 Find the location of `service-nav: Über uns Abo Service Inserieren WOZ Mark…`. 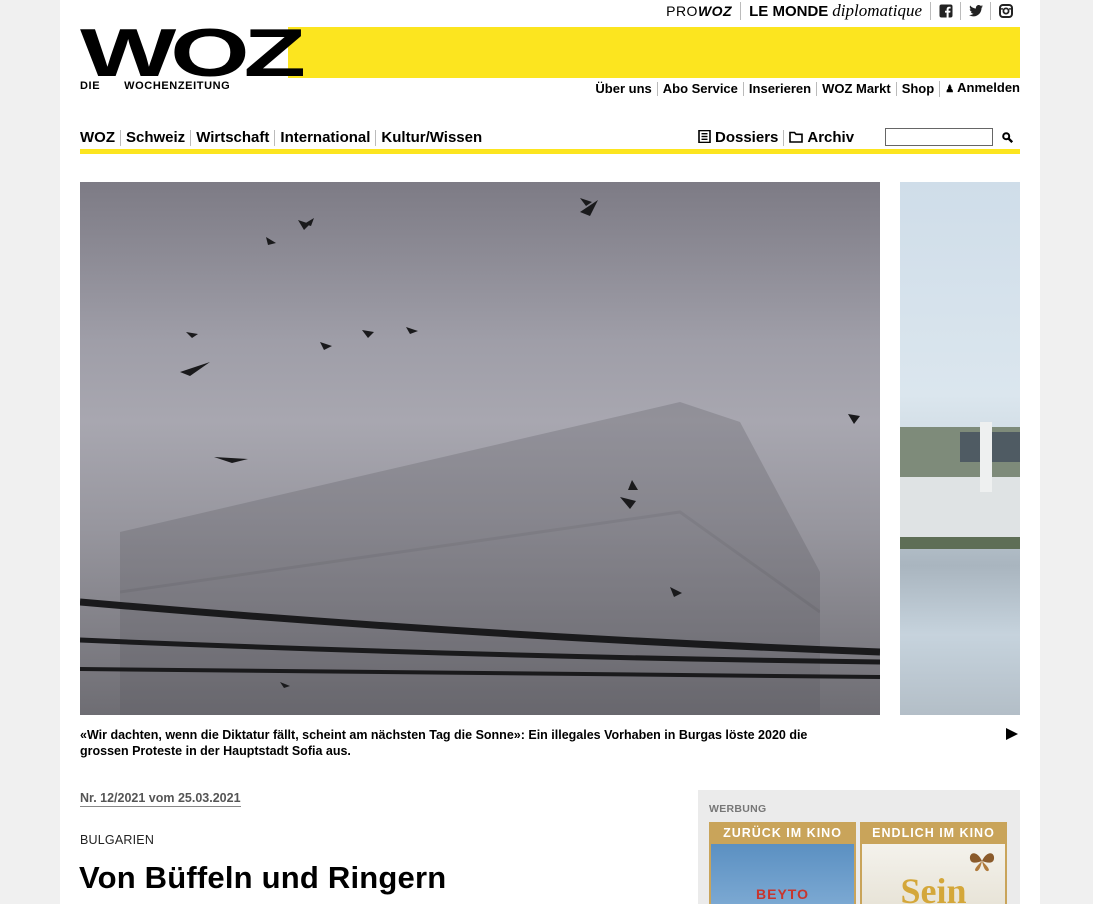

service-nav: Über uns Abo Service Inserieren WOZ Mark… is located at coordinates (805, 89).